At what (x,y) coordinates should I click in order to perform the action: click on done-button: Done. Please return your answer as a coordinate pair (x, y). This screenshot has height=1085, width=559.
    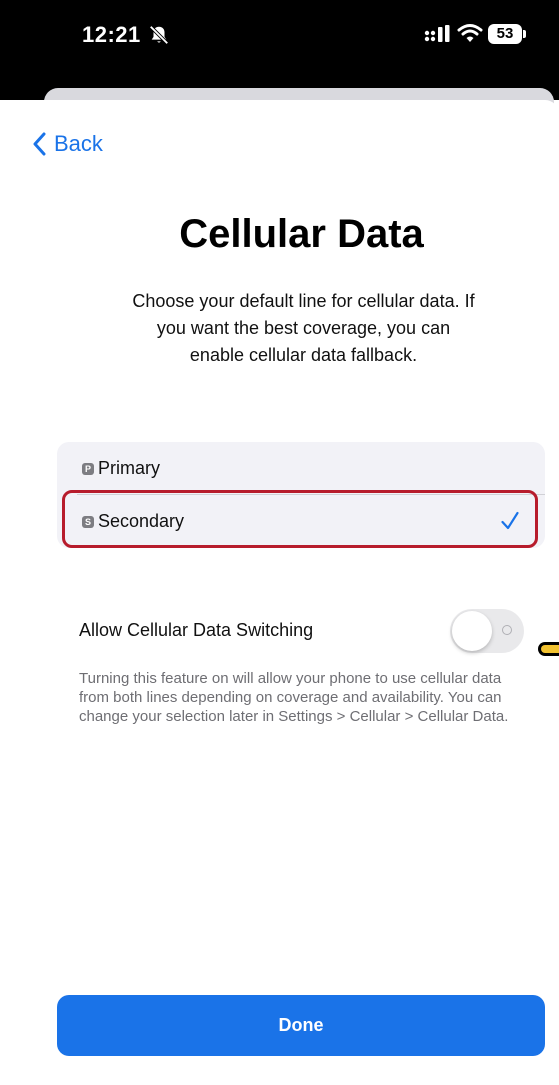
    Looking at the image, I should click on (301, 1025).